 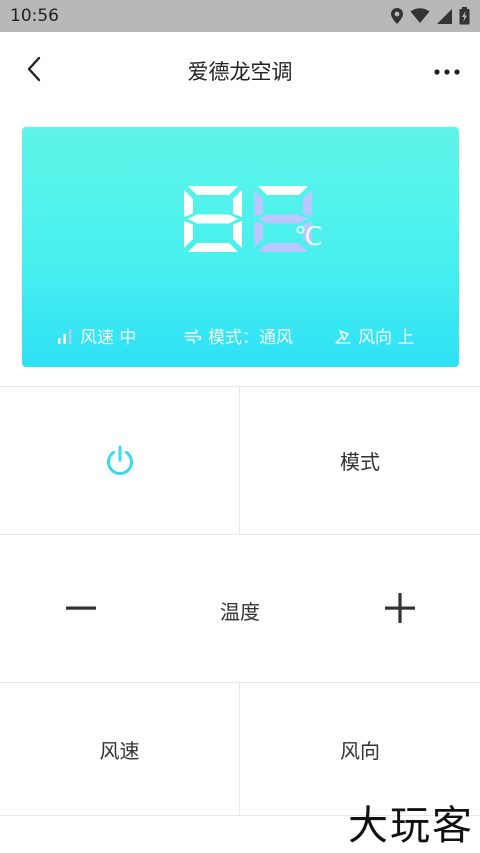 I want to click on page-title: 爱德龙空调, so click(x=240, y=72).